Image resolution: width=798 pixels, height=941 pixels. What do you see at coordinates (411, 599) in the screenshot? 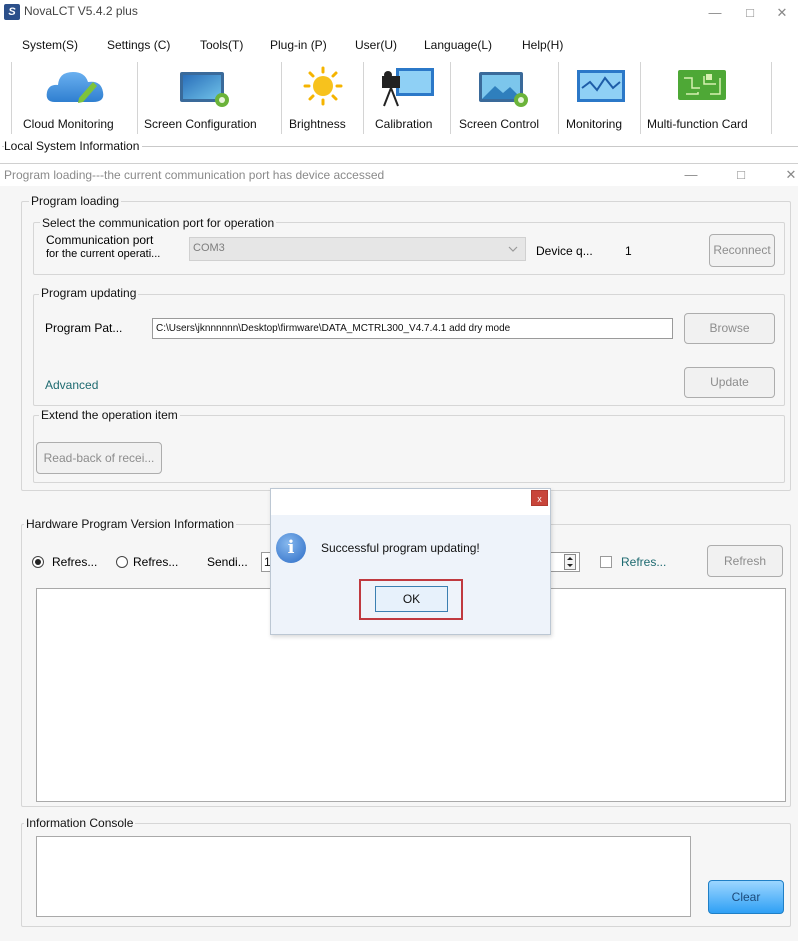
I see `ok-button: OK` at bounding box center [411, 599].